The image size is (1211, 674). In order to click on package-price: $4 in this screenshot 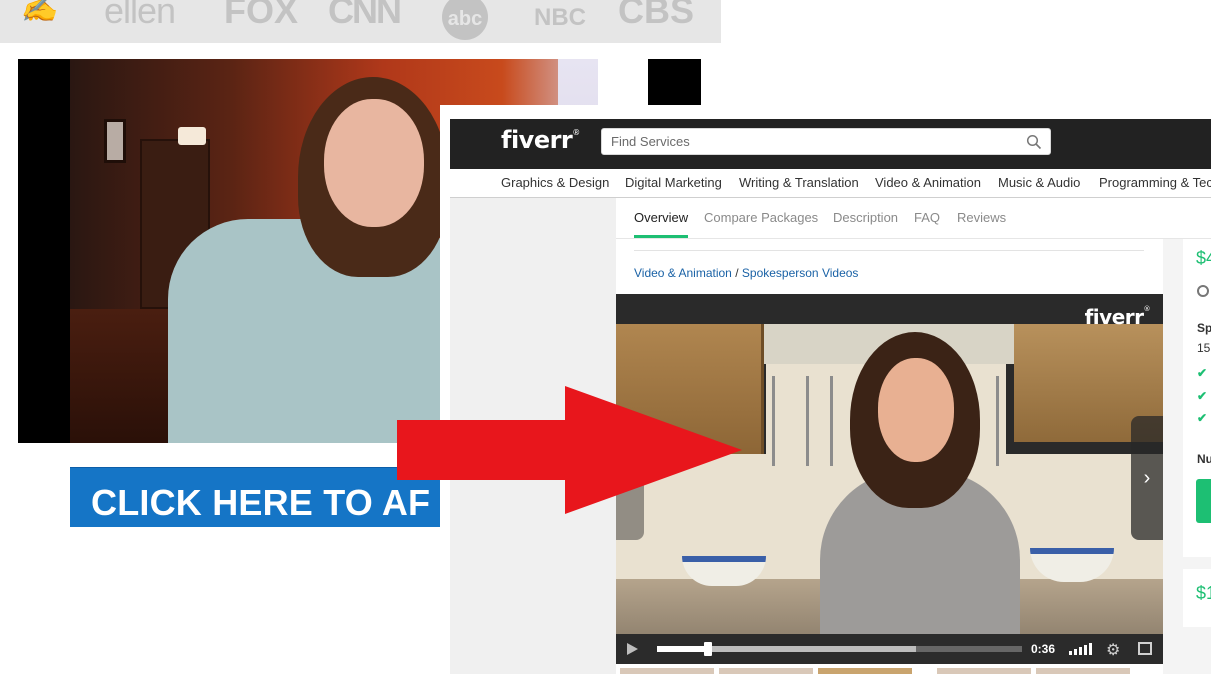, I will do `click(1203, 258)`.